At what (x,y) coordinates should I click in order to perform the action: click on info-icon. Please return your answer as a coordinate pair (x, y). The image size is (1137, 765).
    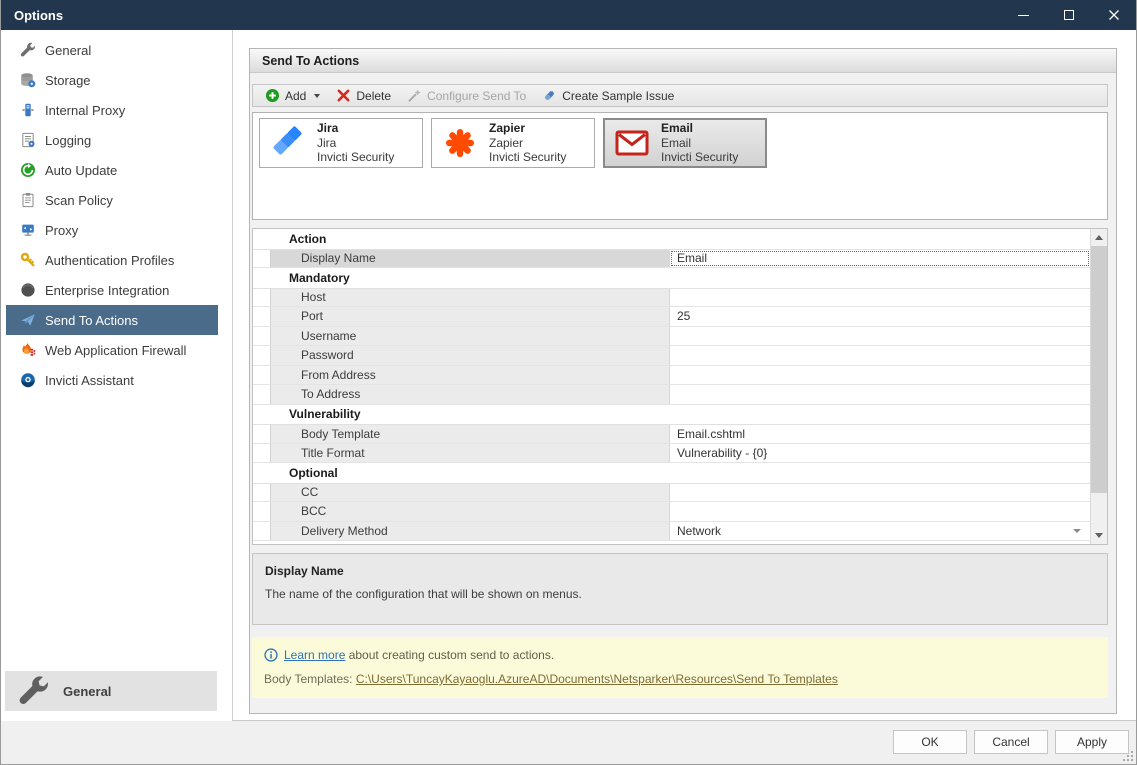
    Looking at the image, I should click on (271, 655).